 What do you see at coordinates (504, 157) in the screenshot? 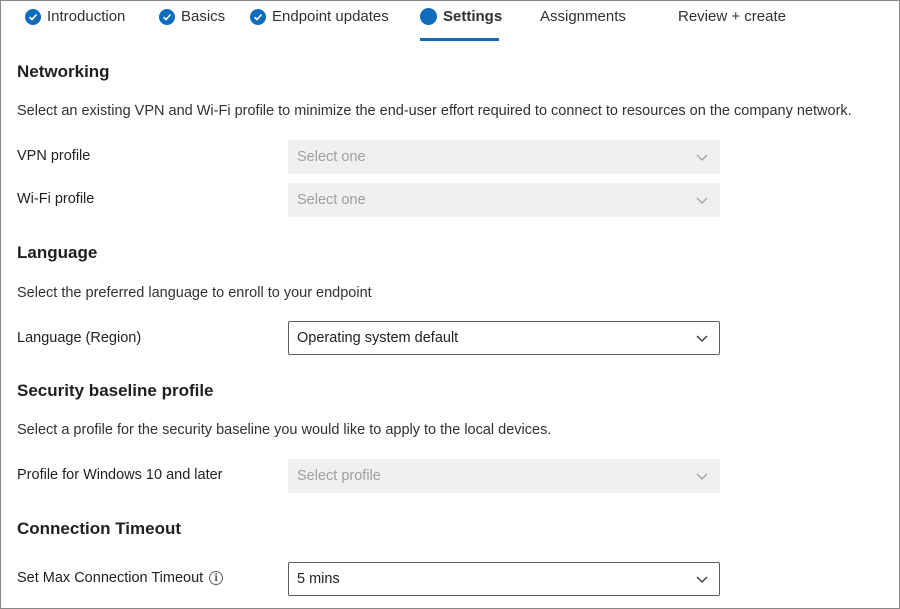
I see `vpn-profile-dropdown: Select one` at bounding box center [504, 157].